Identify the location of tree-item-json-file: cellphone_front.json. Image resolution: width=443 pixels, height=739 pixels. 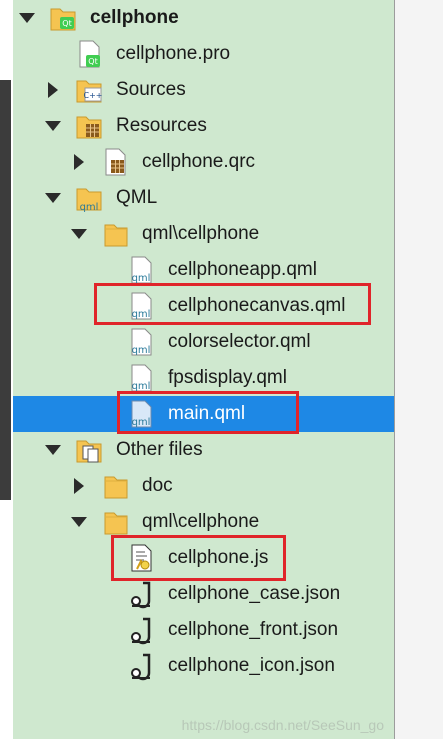
(203, 630).